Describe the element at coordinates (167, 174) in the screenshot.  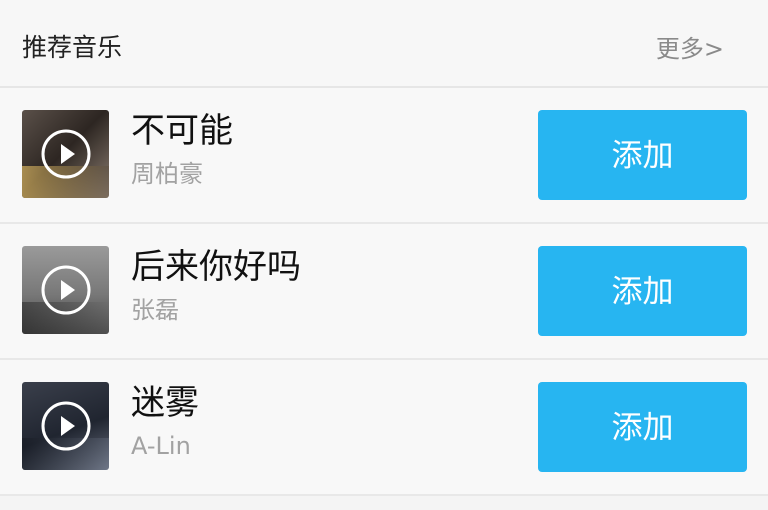
I see `song-artist: 周柏豪` at that location.